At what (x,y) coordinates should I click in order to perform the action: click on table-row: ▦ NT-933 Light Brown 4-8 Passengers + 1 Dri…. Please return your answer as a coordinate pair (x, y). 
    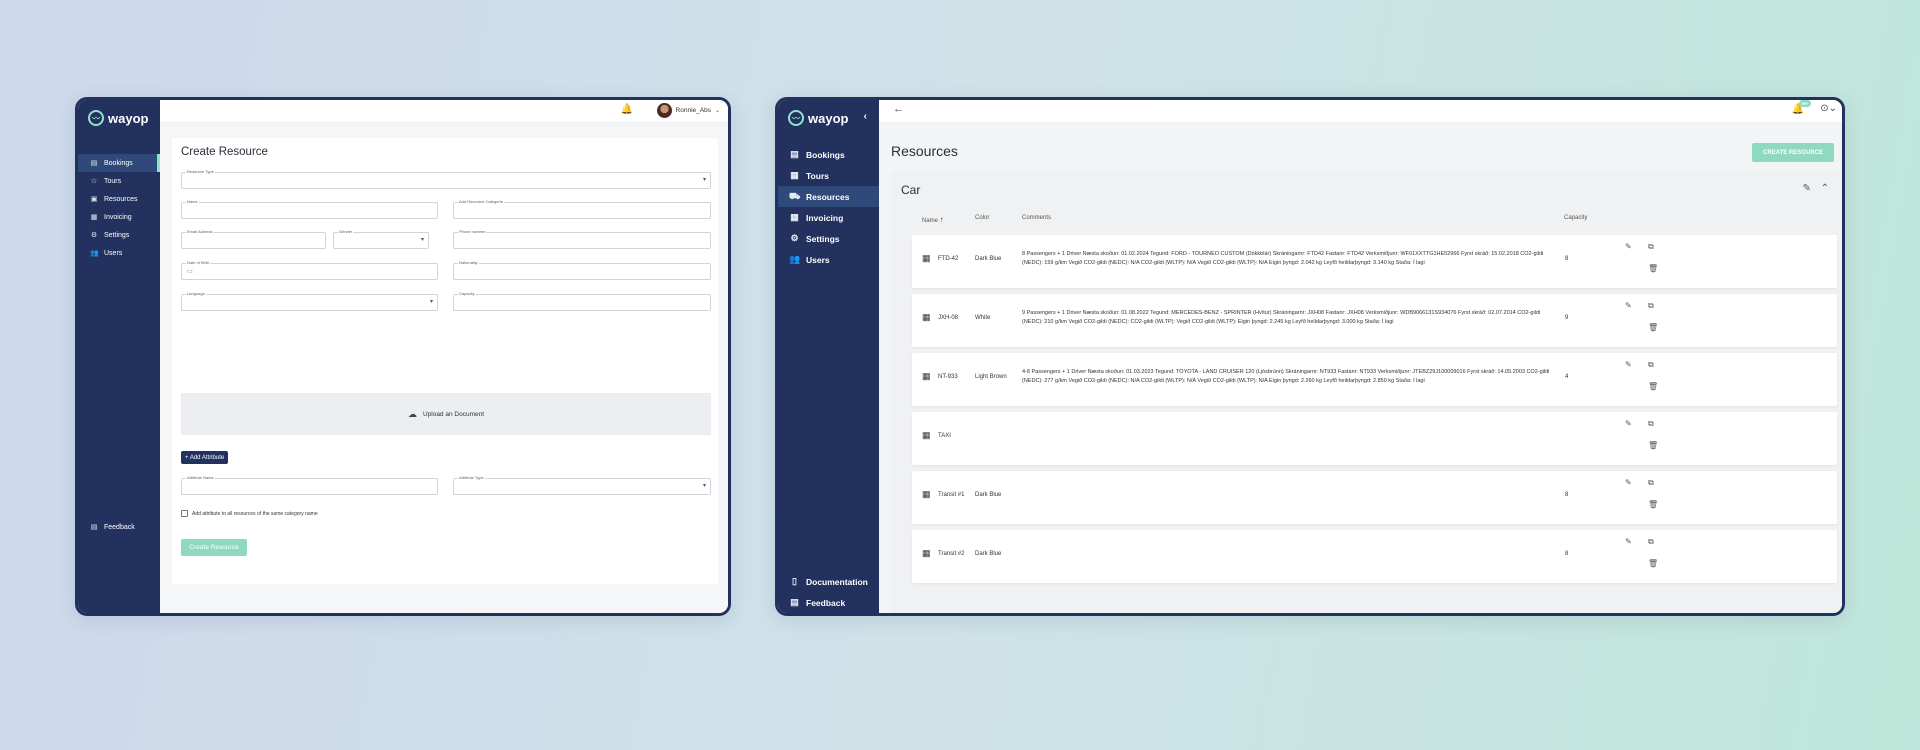
    Looking at the image, I should click on (1374, 379).